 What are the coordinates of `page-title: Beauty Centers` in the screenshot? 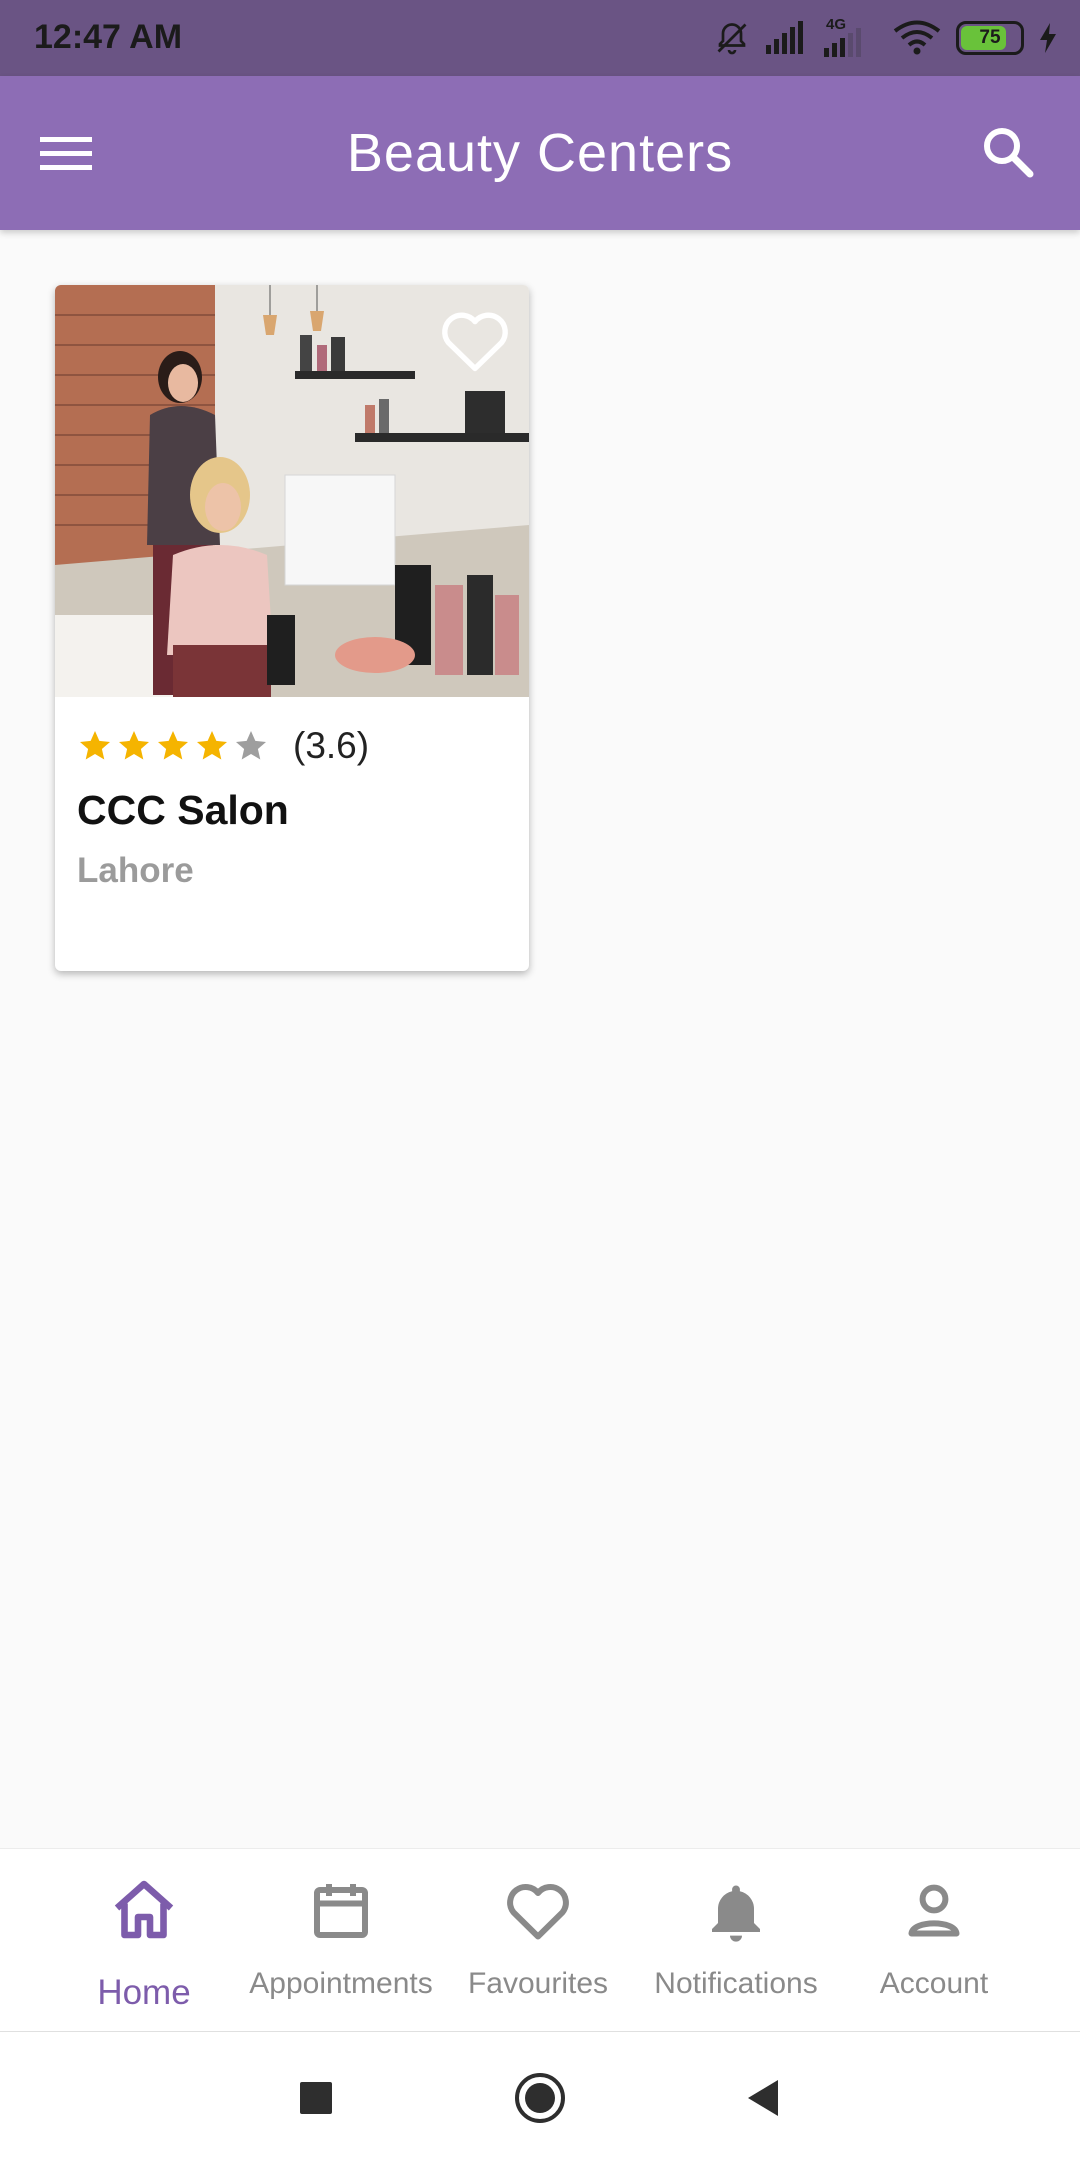 It's located at (540, 153).